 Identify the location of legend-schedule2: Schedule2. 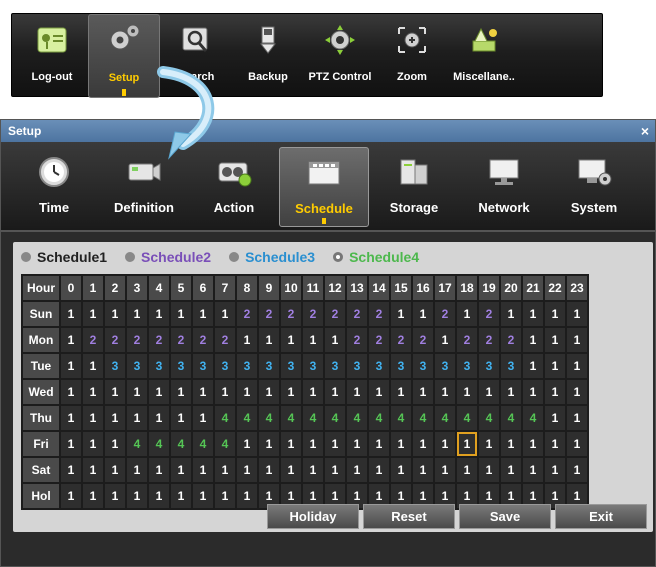
(168, 257).